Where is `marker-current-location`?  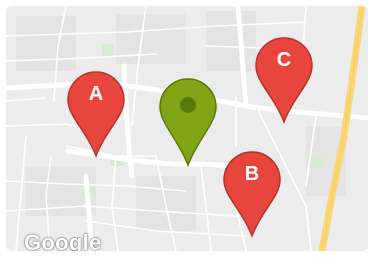
marker-current-location is located at coordinates (188, 122).